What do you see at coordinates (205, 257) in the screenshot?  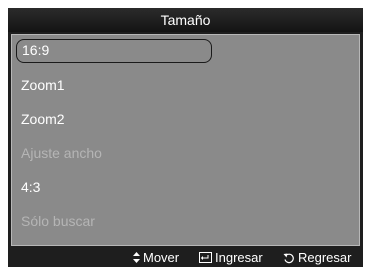 I see `enter-icon` at bounding box center [205, 257].